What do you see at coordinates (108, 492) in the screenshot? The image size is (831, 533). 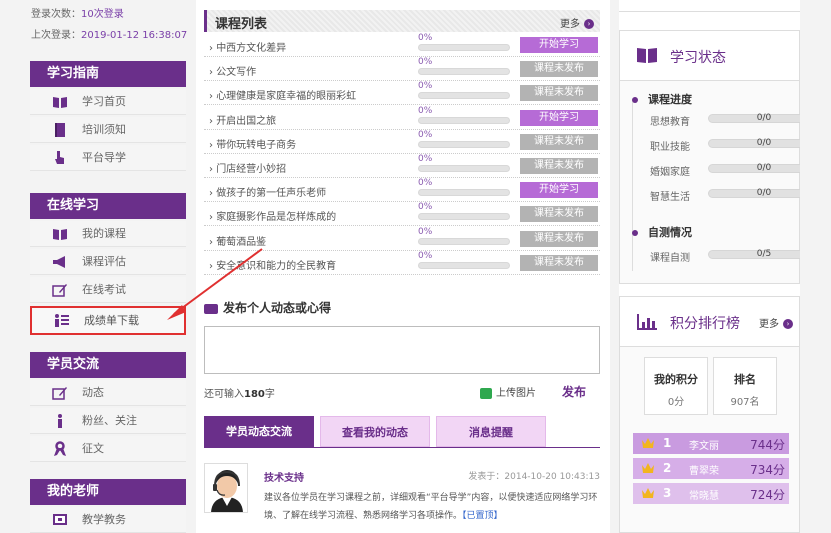 I see `section-header-my-teacher: 我的老师` at bounding box center [108, 492].